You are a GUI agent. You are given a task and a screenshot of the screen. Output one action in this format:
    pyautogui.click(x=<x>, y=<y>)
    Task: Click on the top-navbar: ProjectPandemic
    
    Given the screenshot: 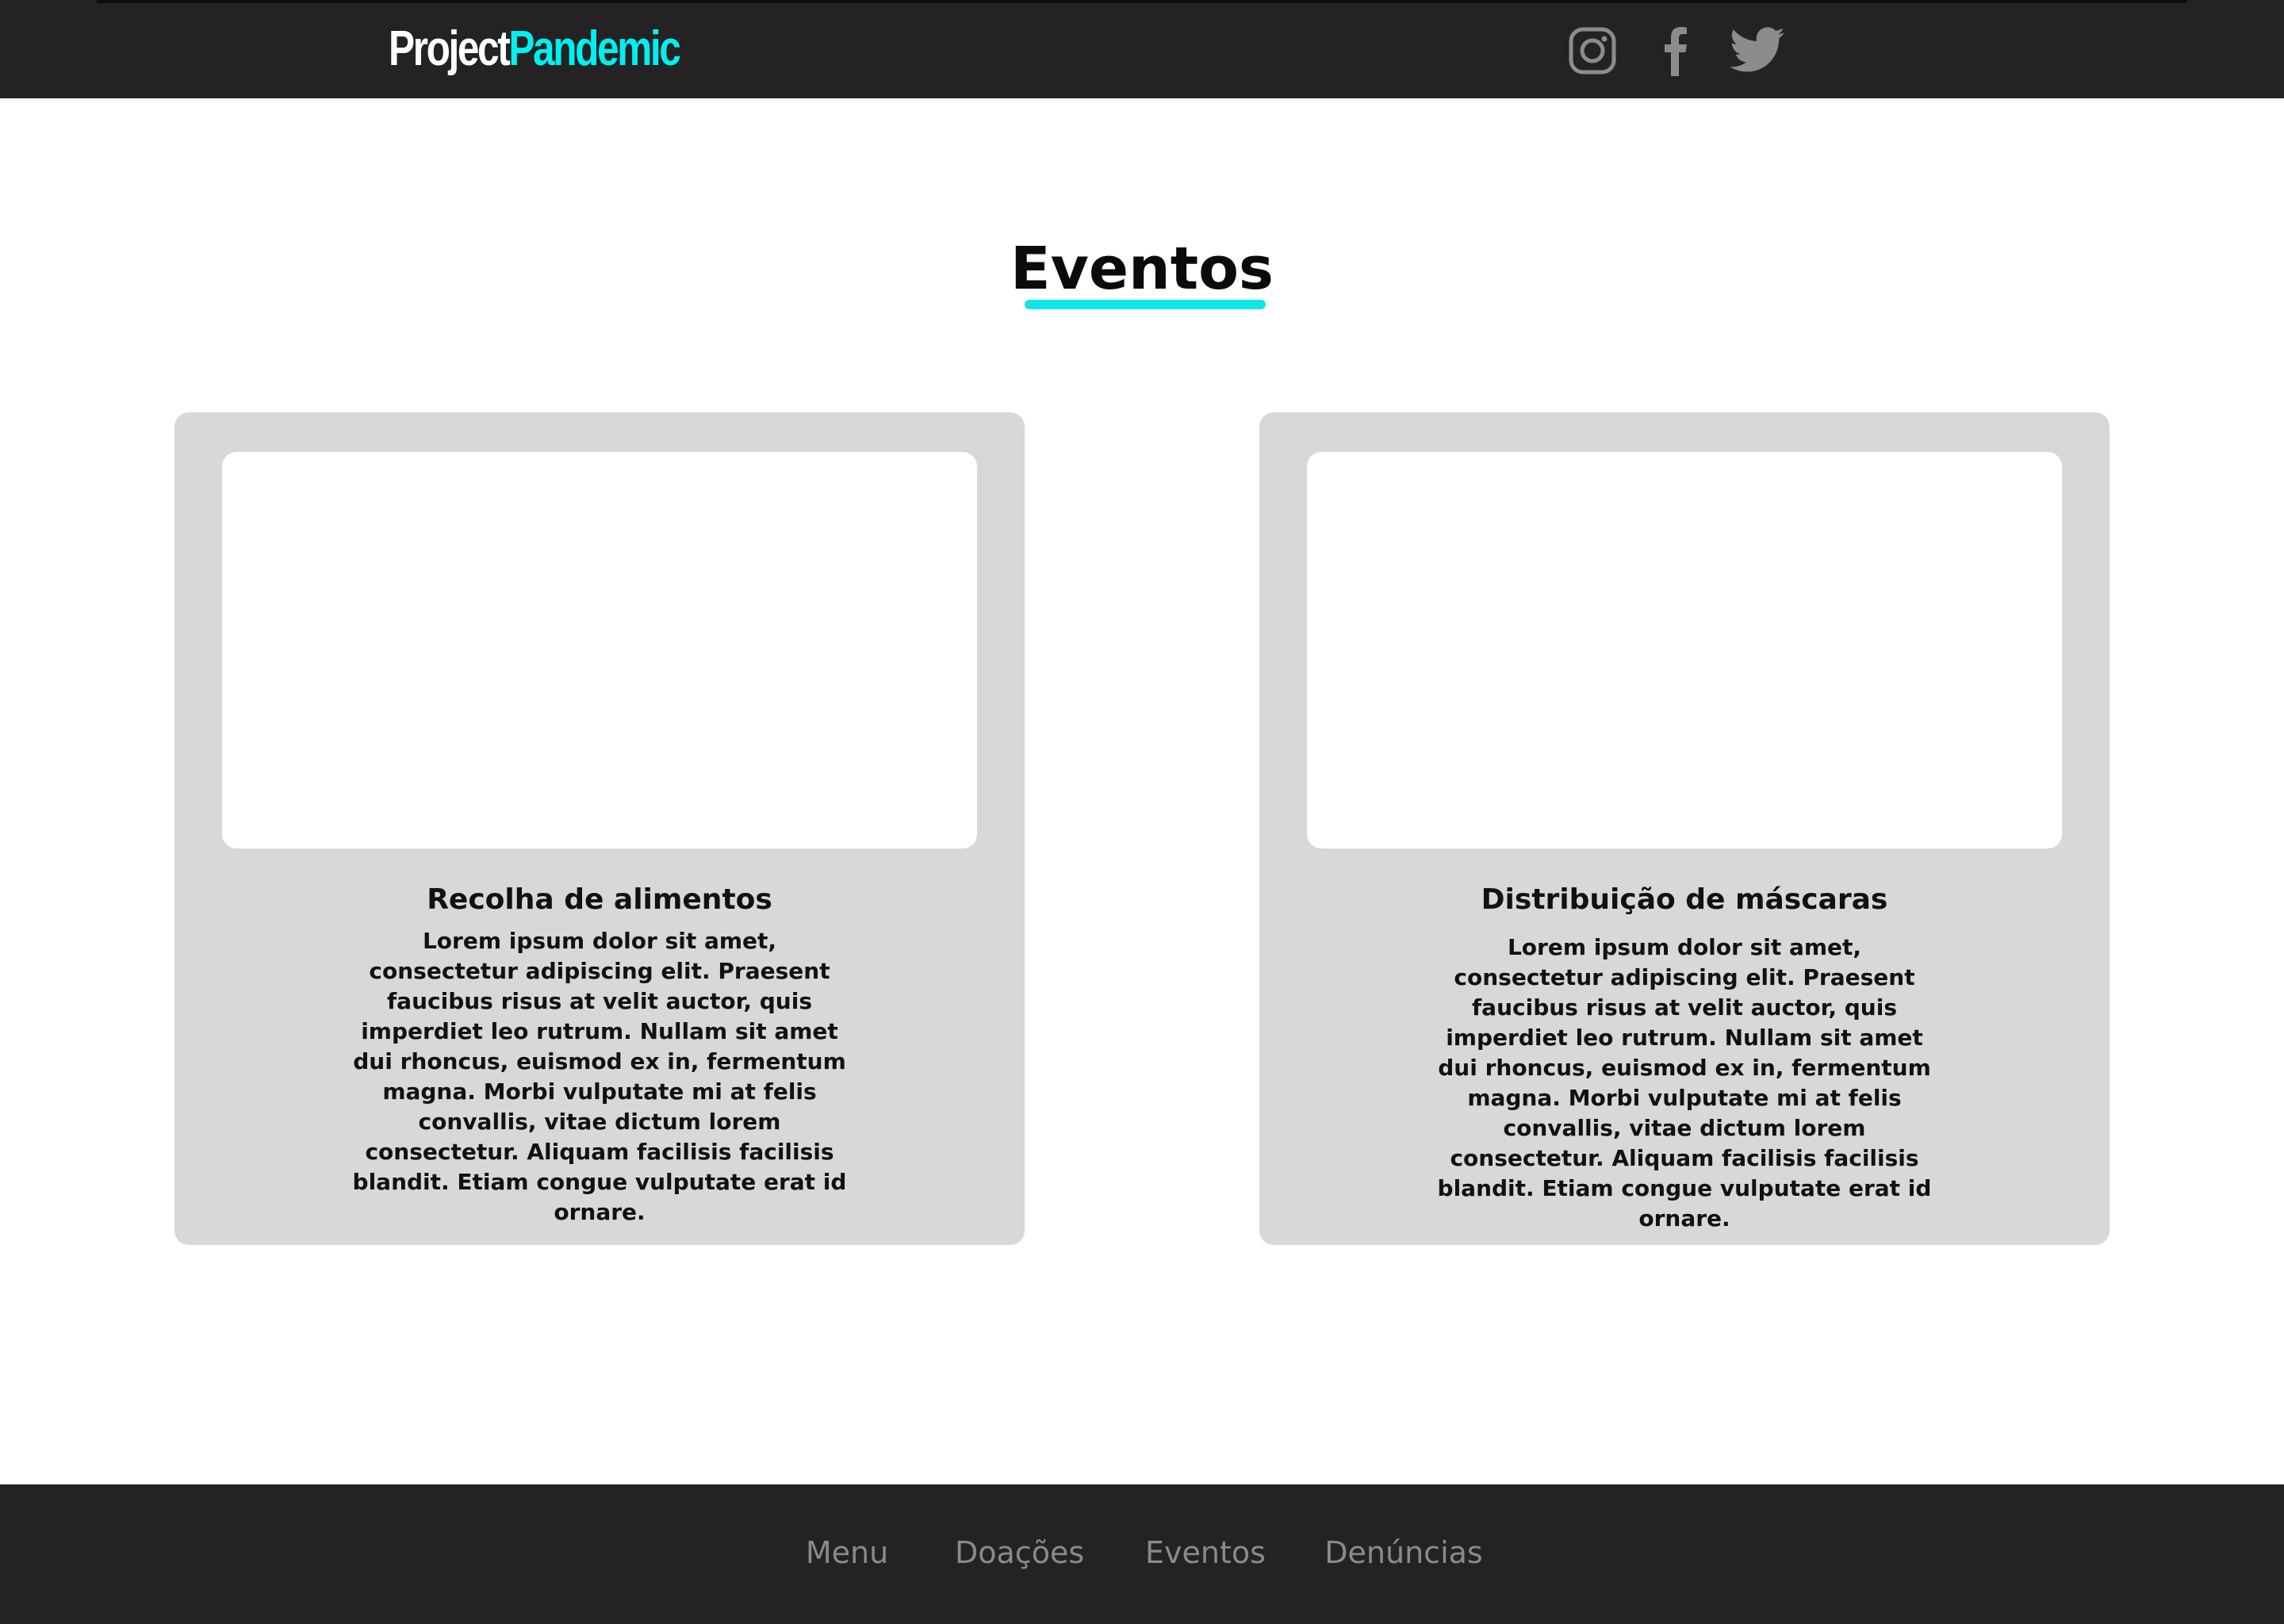 What is the action you would take?
    pyautogui.click(x=1142, y=49)
    